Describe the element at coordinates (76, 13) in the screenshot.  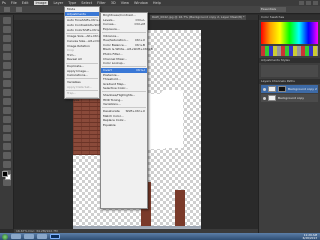
I see `menu-item-label: Adjustments` at that location.